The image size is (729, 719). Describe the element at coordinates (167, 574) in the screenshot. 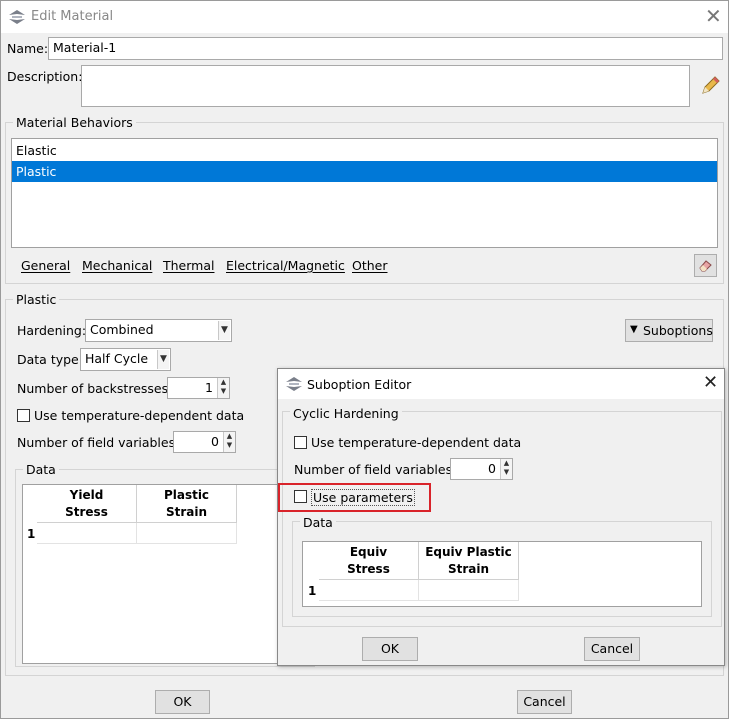

I see `data-table: Yield Stress Plastic Strain 1` at that location.